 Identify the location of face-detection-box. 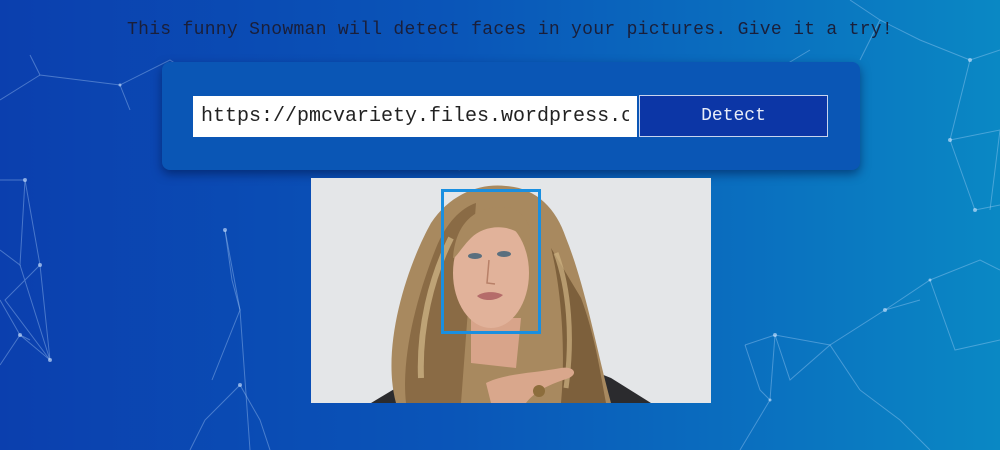
(491, 261).